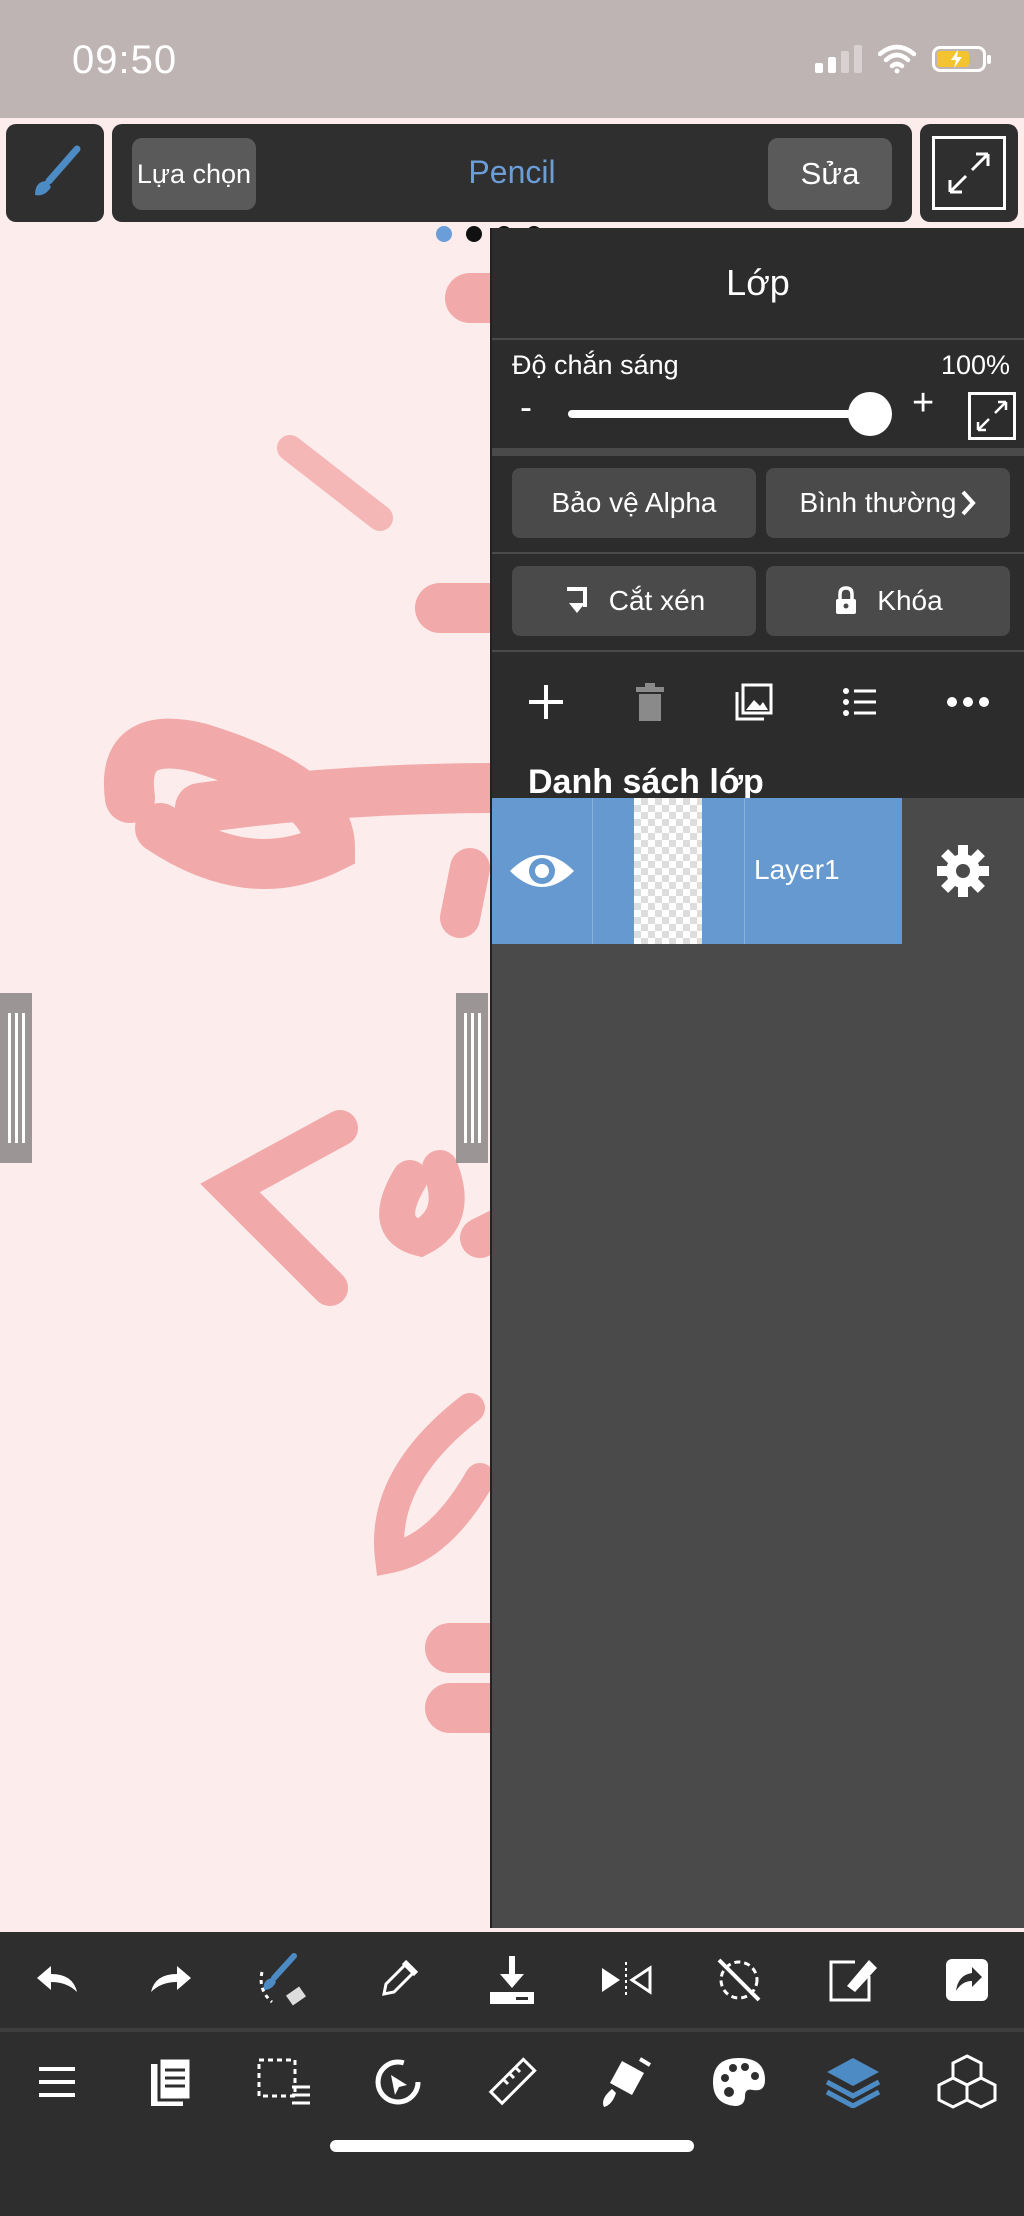  What do you see at coordinates (16, 1078) in the screenshot?
I see `left-panel-handle` at bounding box center [16, 1078].